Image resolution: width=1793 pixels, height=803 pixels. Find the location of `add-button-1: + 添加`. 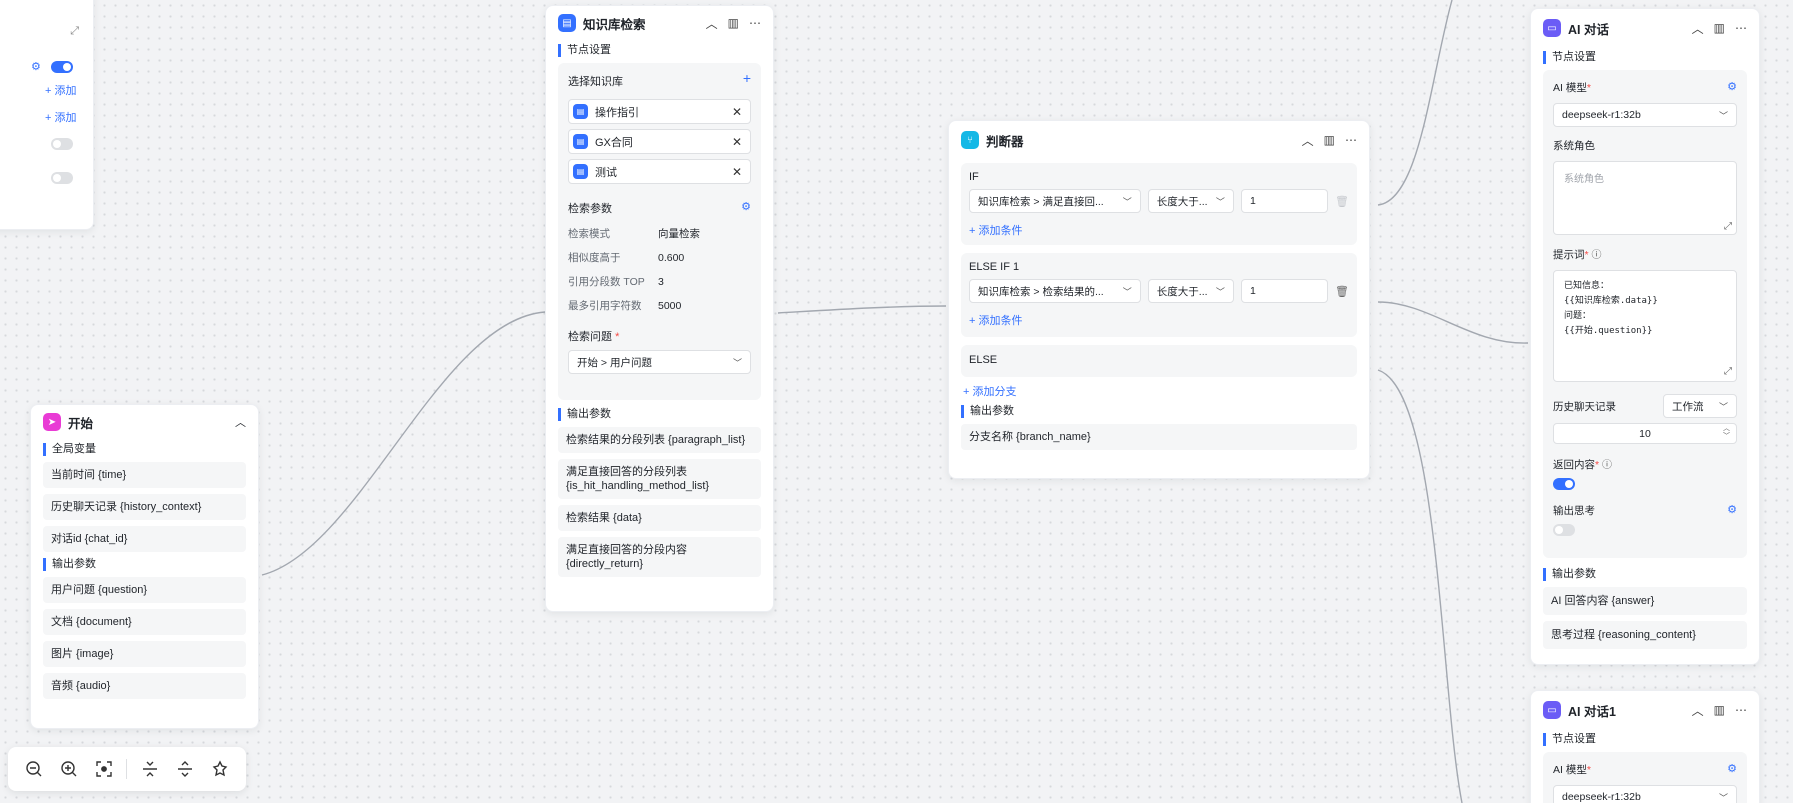

add-button-1: + 添加 is located at coordinates (60, 90).